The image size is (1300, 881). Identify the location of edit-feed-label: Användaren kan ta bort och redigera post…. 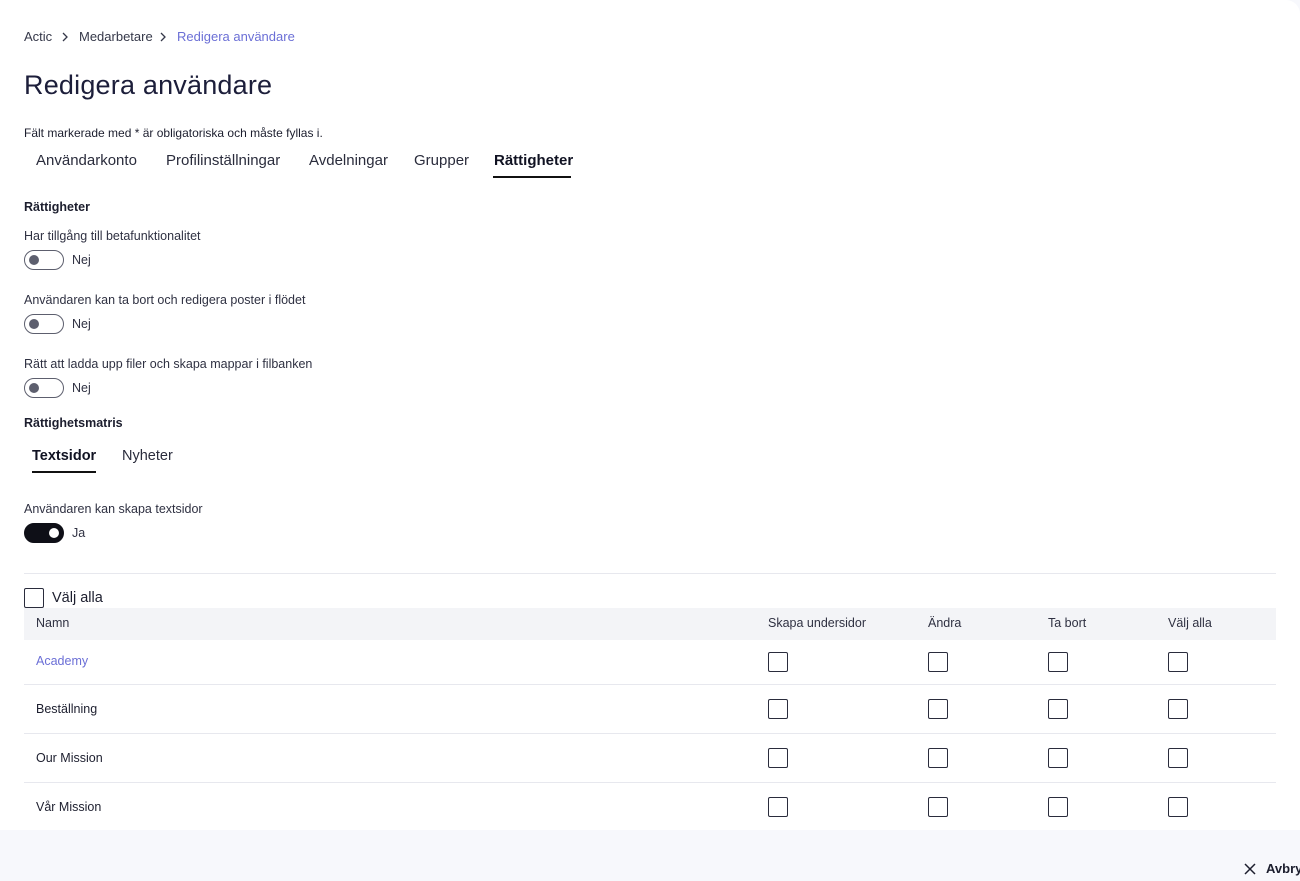
(165, 300).